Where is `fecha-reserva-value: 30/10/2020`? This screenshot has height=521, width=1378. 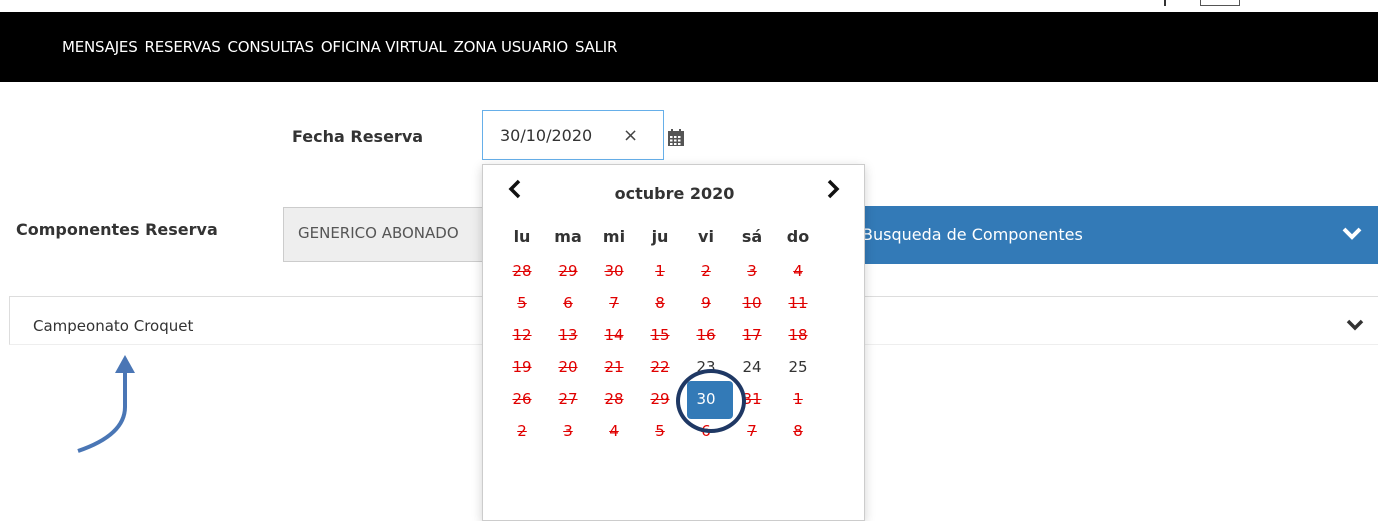 fecha-reserva-value: 30/10/2020 is located at coordinates (546, 135).